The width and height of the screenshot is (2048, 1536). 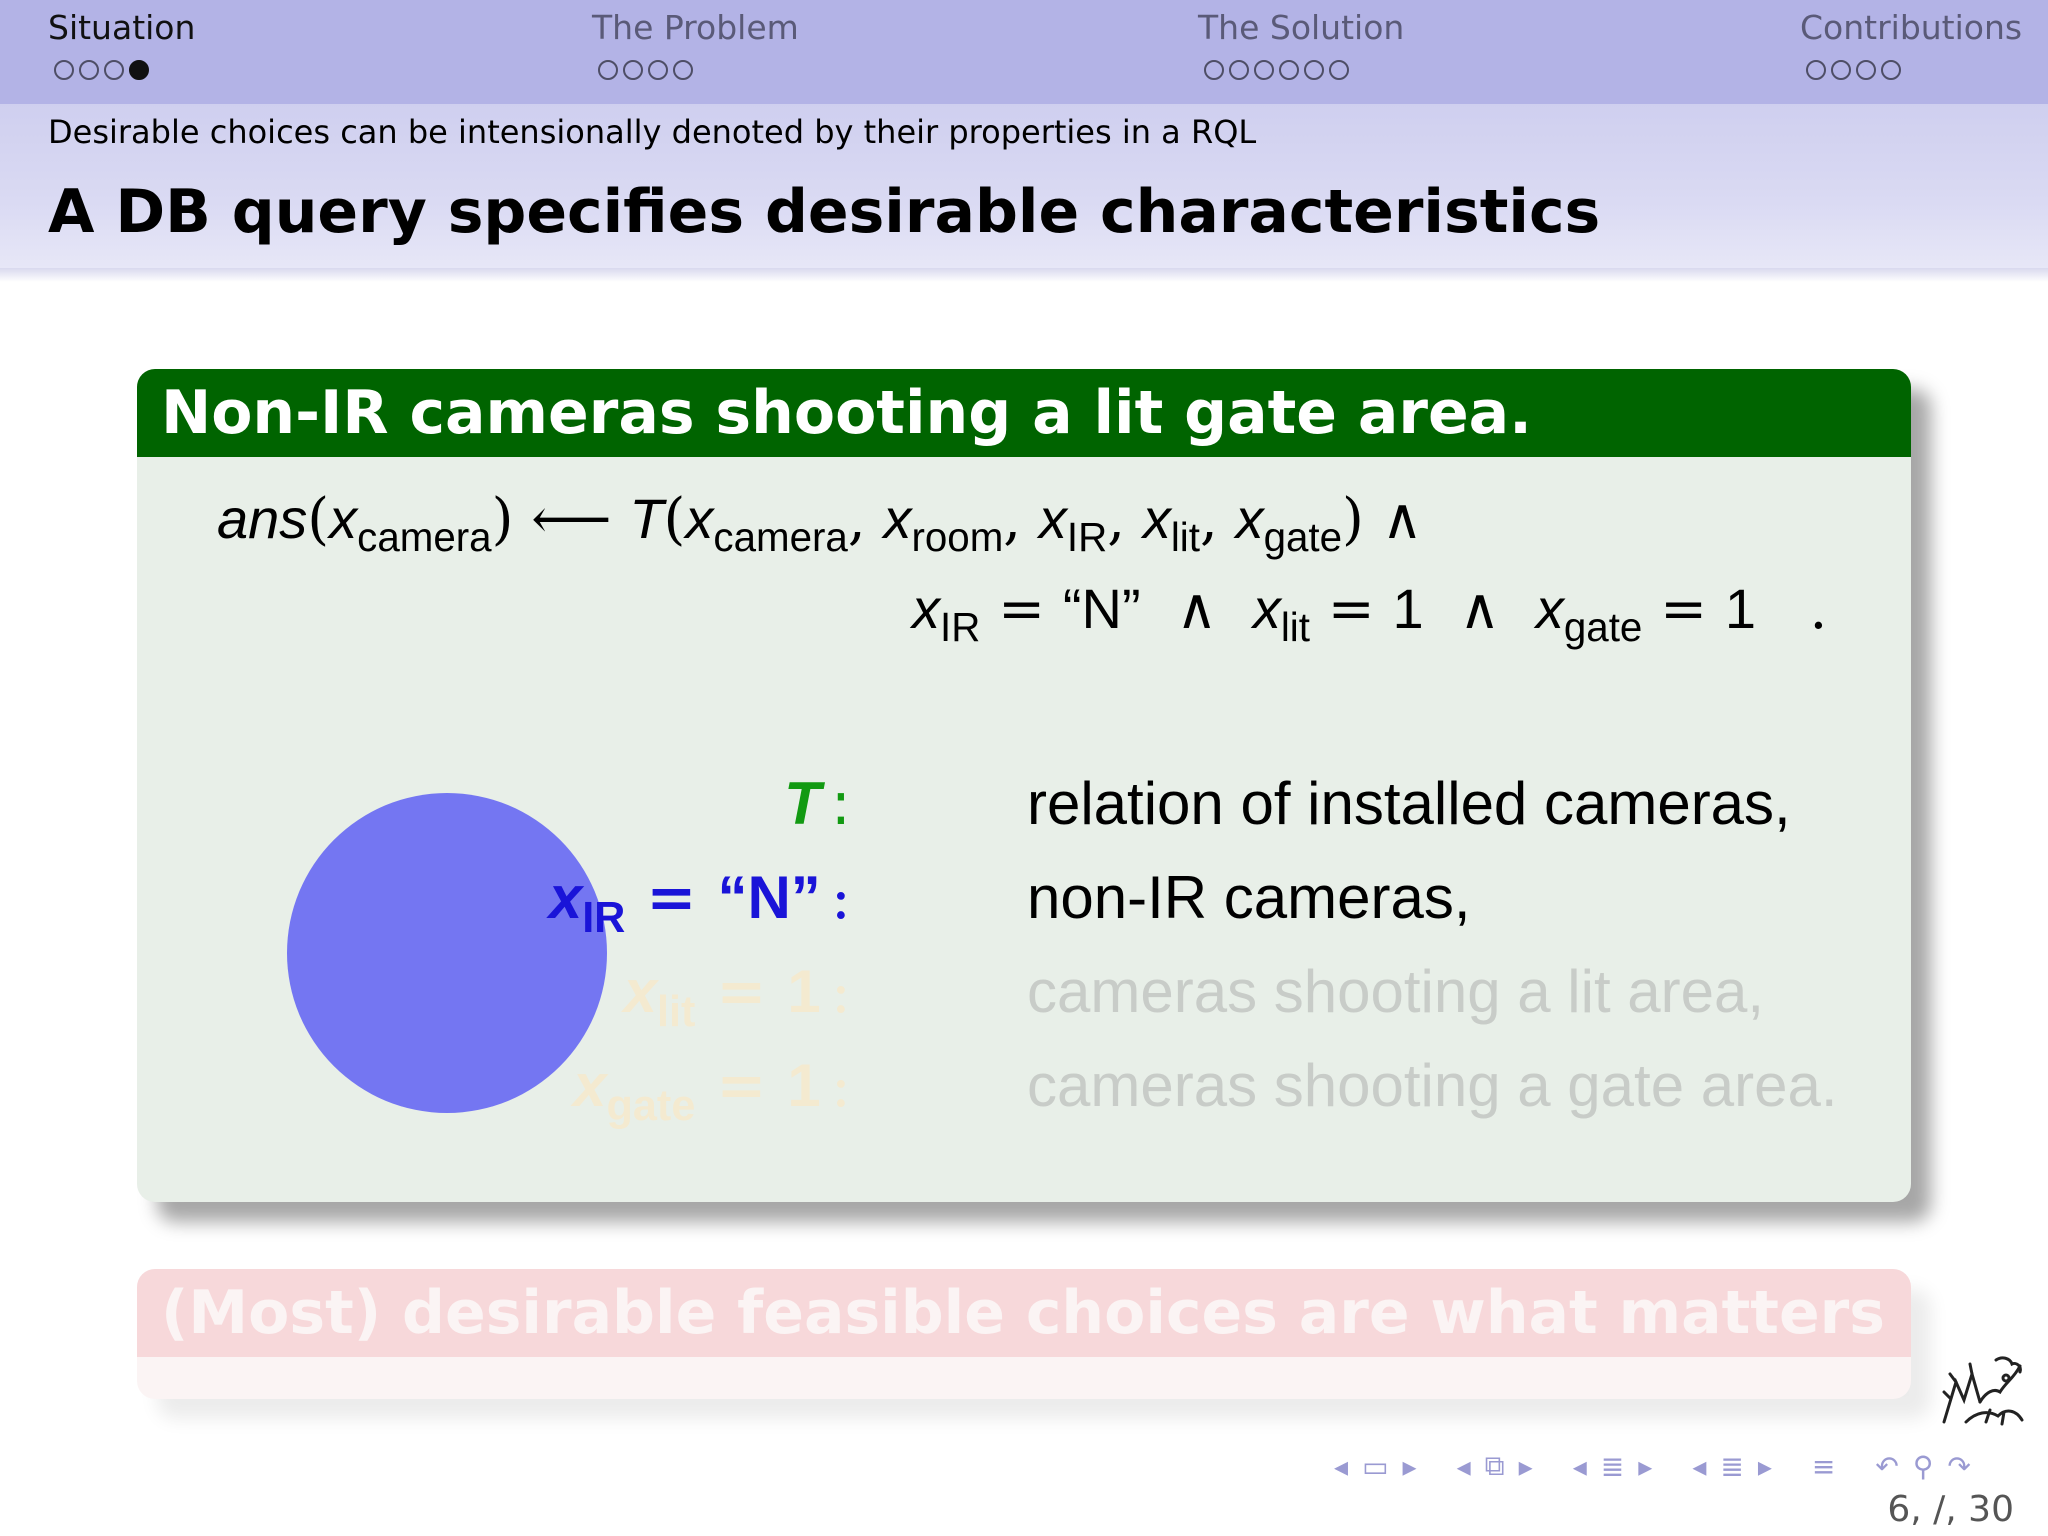 What do you see at coordinates (1024, 898) in the screenshot?
I see `definition-row: xIR = “N”: non-IR cameras,` at bounding box center [1024, 898].